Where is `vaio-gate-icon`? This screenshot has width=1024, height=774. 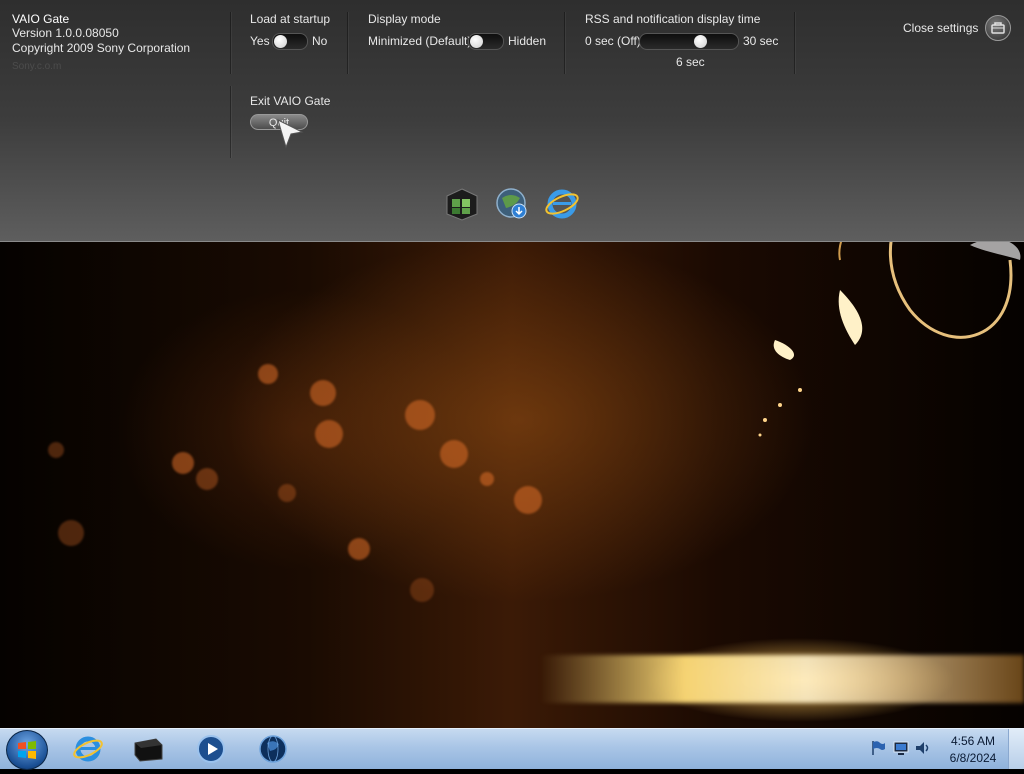 vaio-gate-icon is located at coordinates (148, 750).